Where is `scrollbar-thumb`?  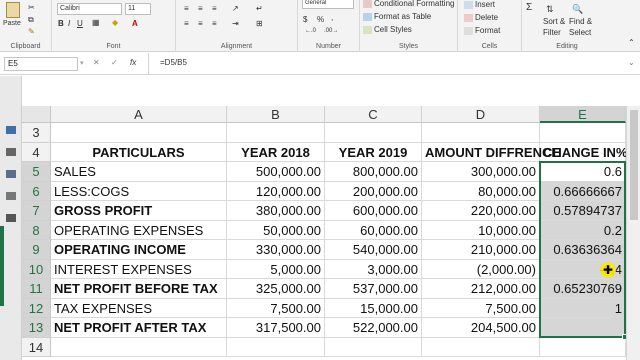 scrollbar-thumb is located at coordinates (634, 165).